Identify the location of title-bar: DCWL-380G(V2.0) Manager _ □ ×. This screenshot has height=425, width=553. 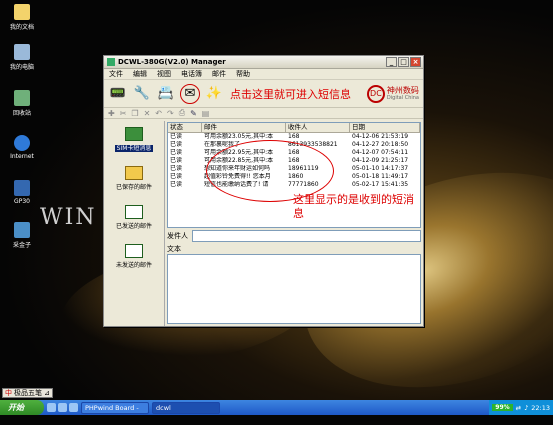
(263, 62).